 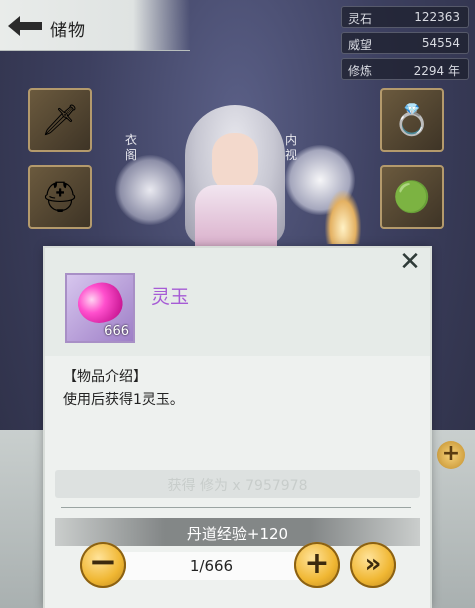 I want to click on wardrobe-label: 衣阁, so click(x=131, y=147).